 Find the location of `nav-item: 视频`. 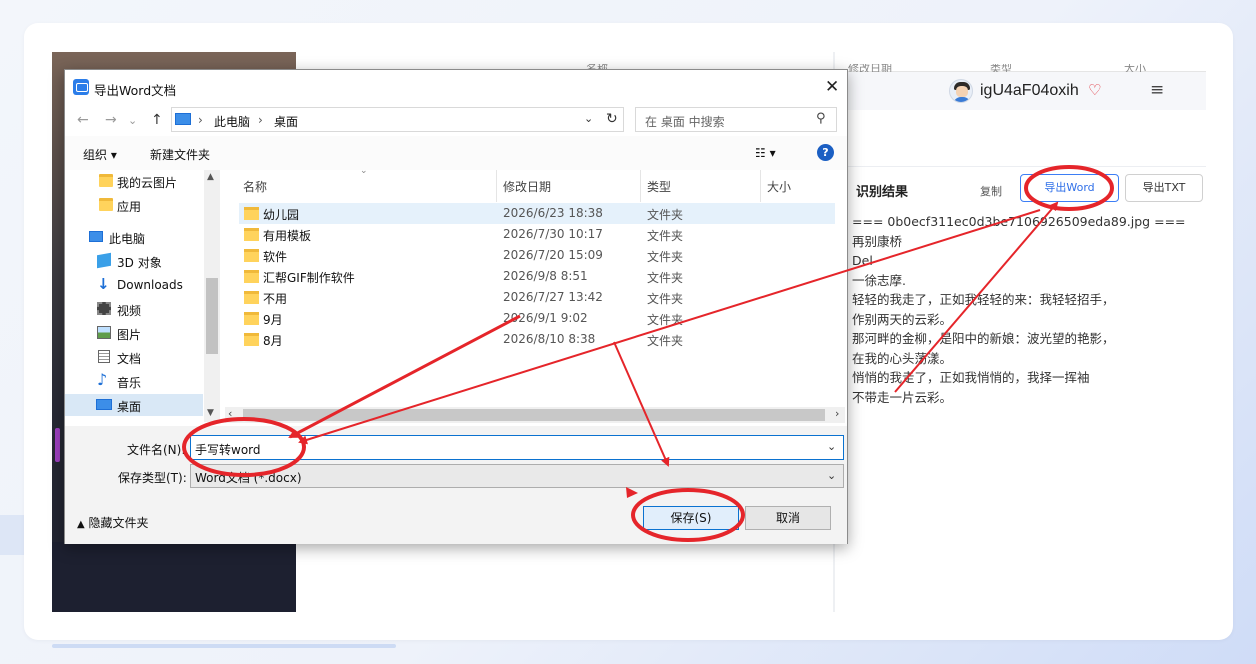

nav-item: 视频 is located at coordinates (134, 309).